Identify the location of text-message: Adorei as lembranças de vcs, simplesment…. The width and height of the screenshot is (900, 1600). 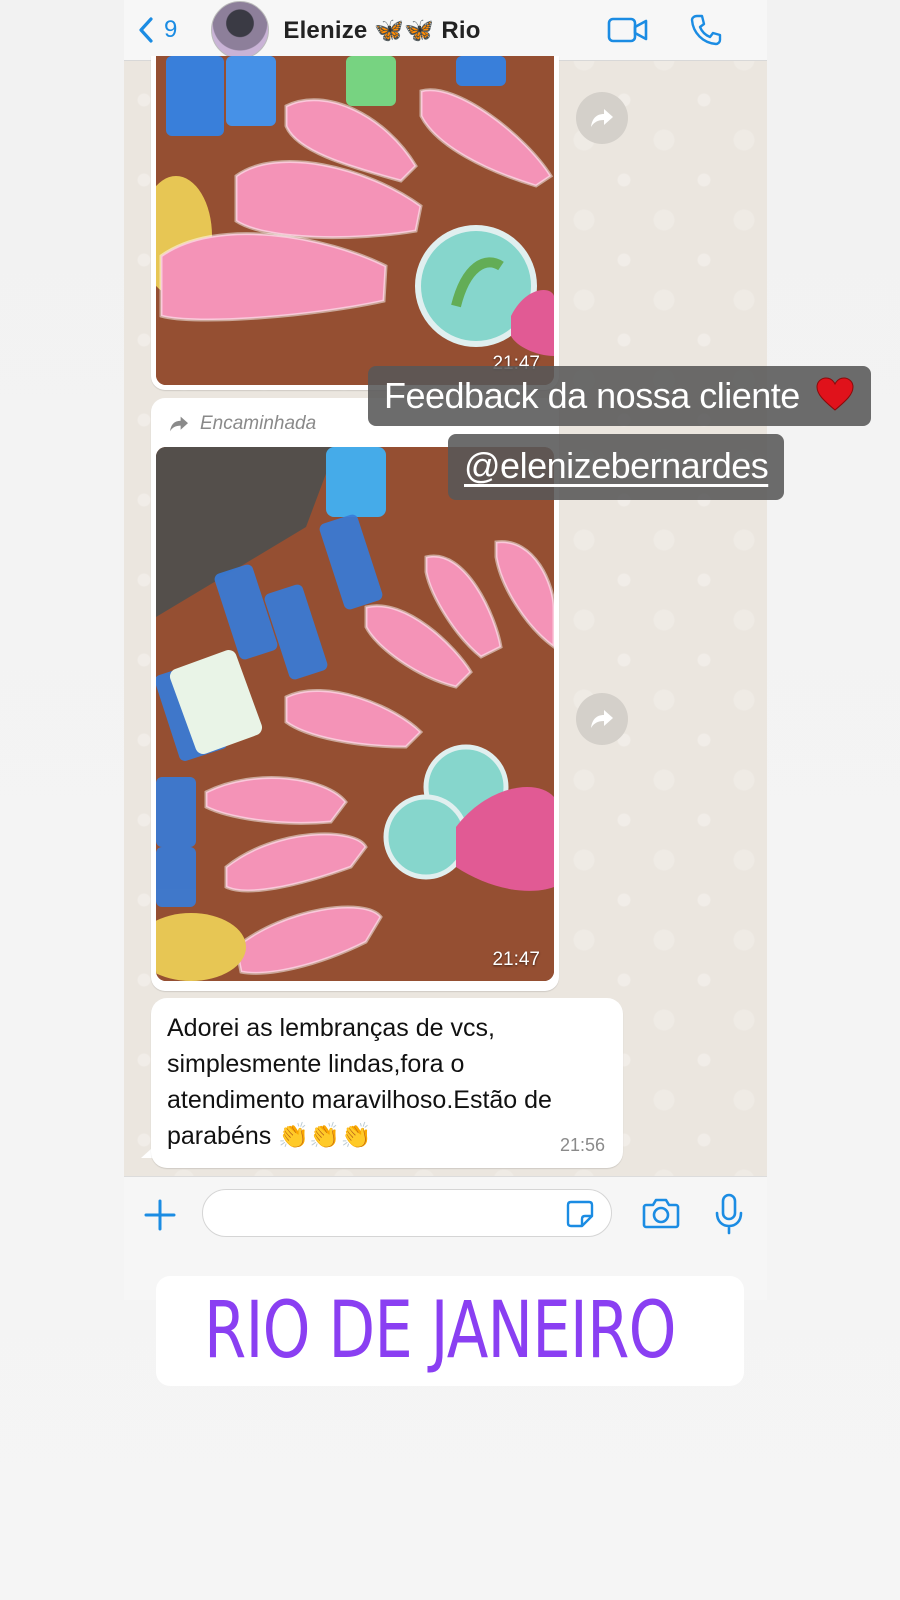
(387, 1083).